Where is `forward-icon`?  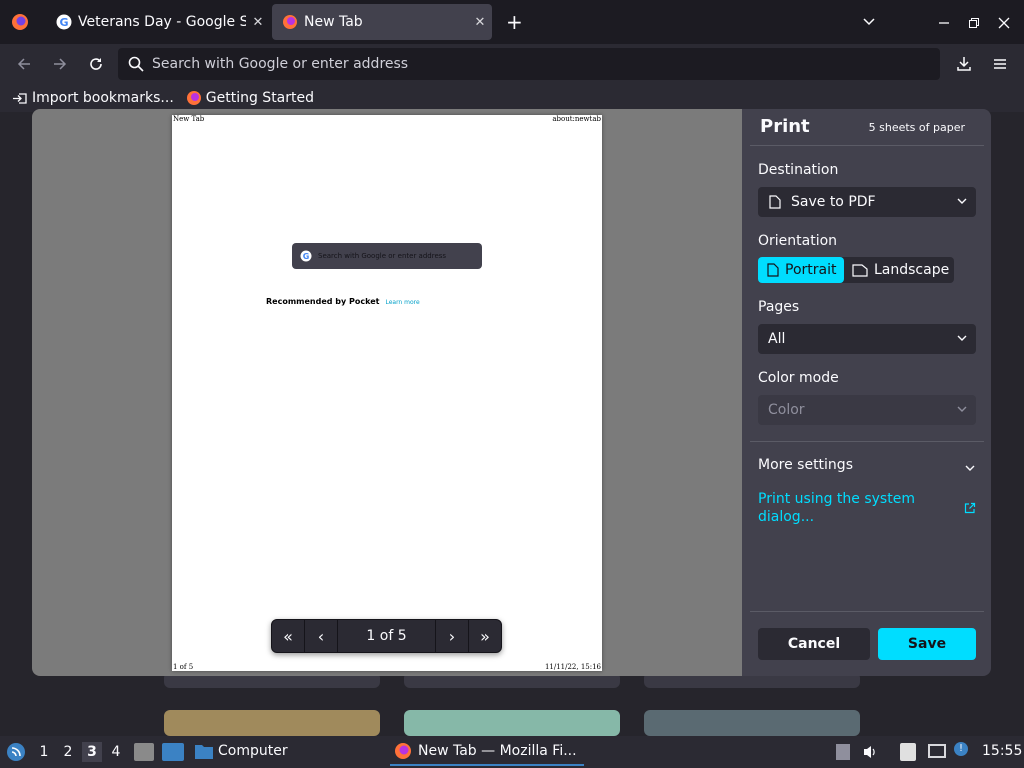
forward-icon is located at coordinates (60, 64).